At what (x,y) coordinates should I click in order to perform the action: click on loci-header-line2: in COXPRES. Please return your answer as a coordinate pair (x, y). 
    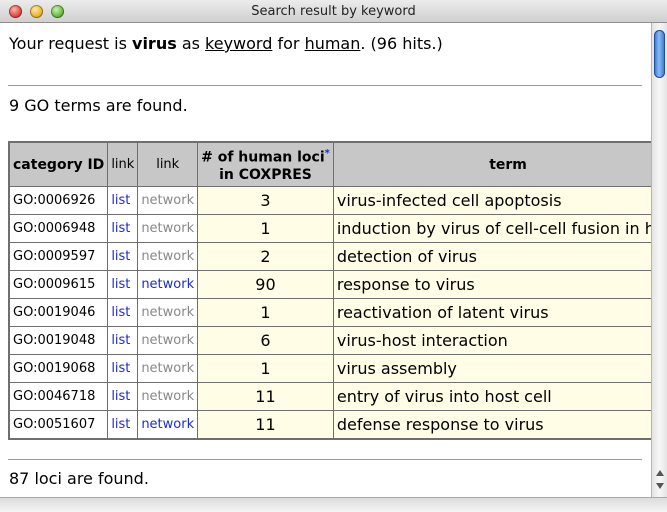
    Looking at the image, I should click on (265, 174).